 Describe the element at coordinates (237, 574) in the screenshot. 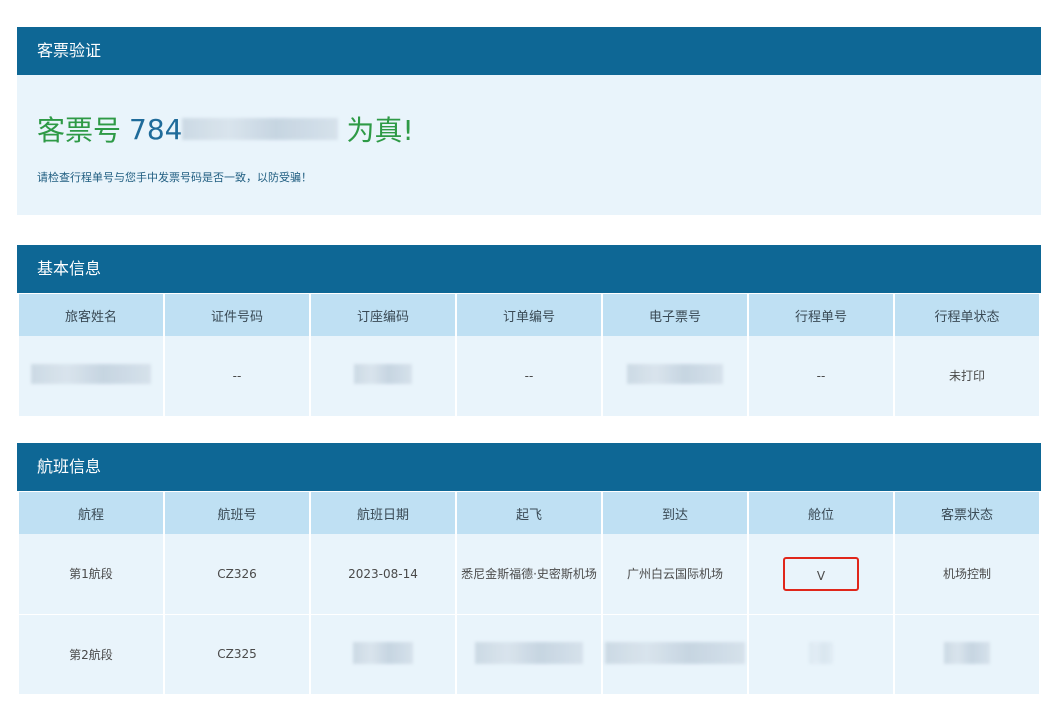

I see `flight-number-cell: CZ326` at that location.